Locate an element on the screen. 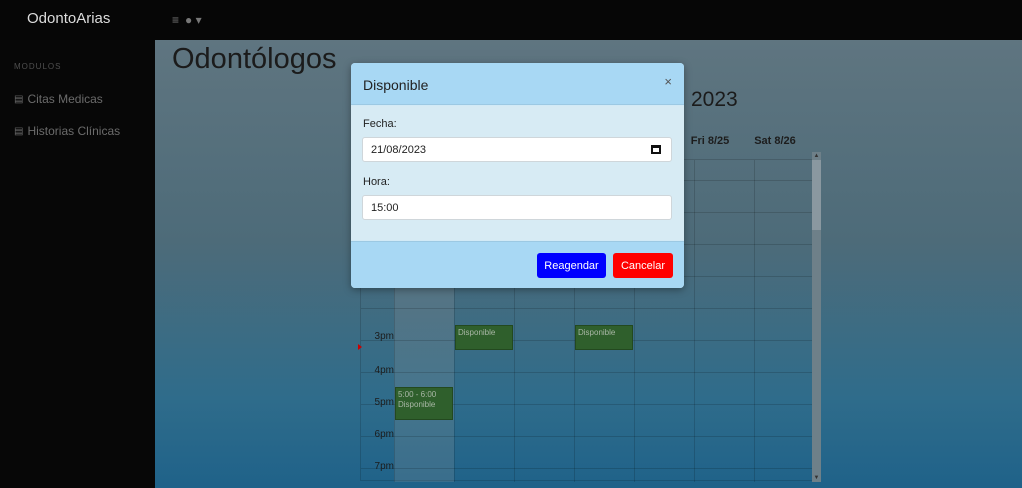 The image size is (1022, 488). hamburger-icon: ≡ is located at coordinates (175, 20).